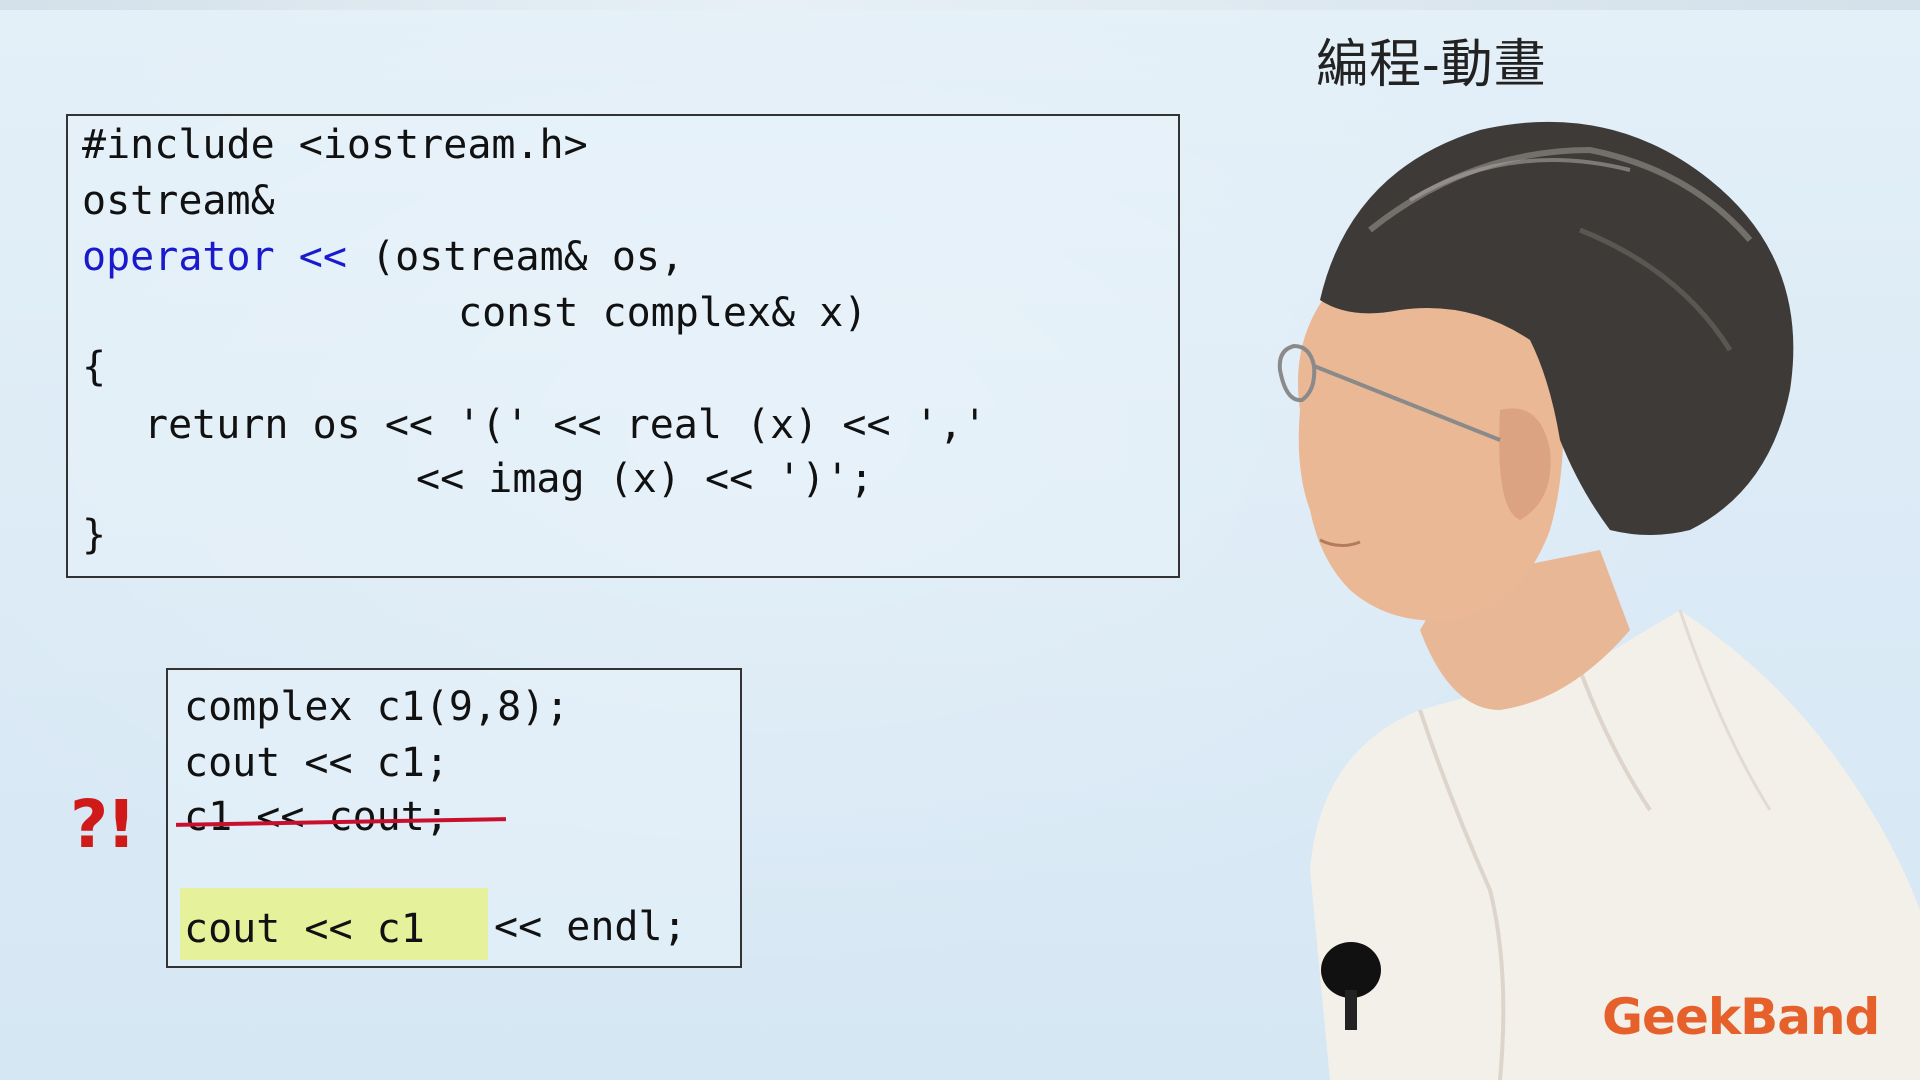 The width and height of the screenshot is (1920, 1080). What do you see at coordinates (103, 824) in the screenshot?
I see `question-exclamation-marker: ?!` at bounding box center [103, 824].